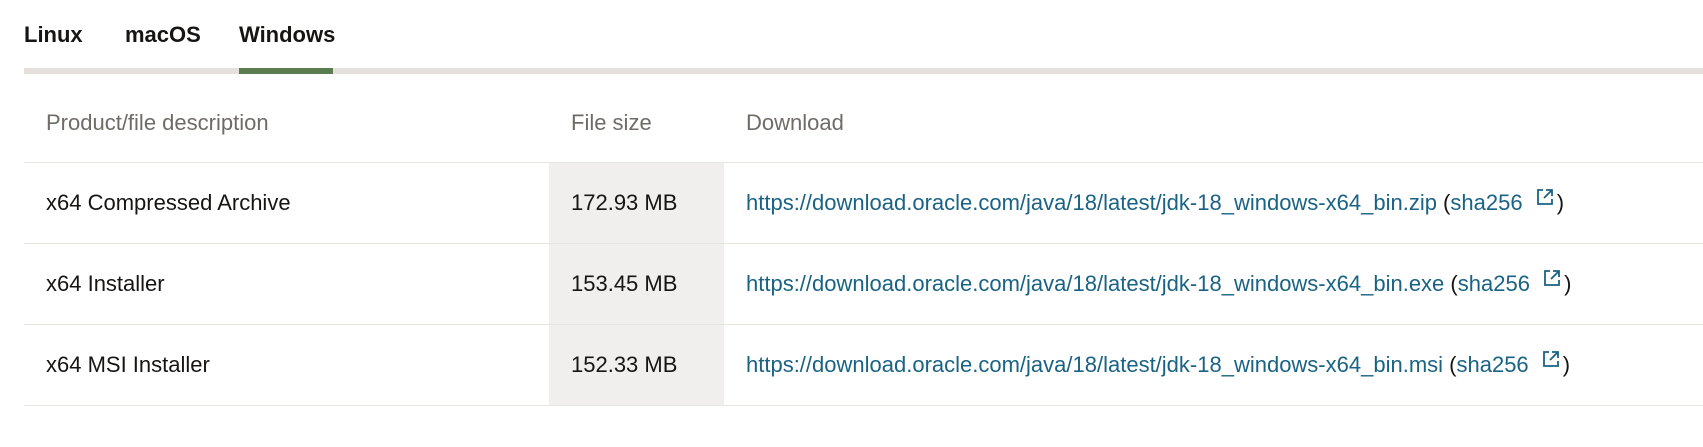 This screenshot has width=1703, height=447. Describe the element at coordinates (611, 122) in the screenshot. I see `column-header-file-size: File size` at that location.